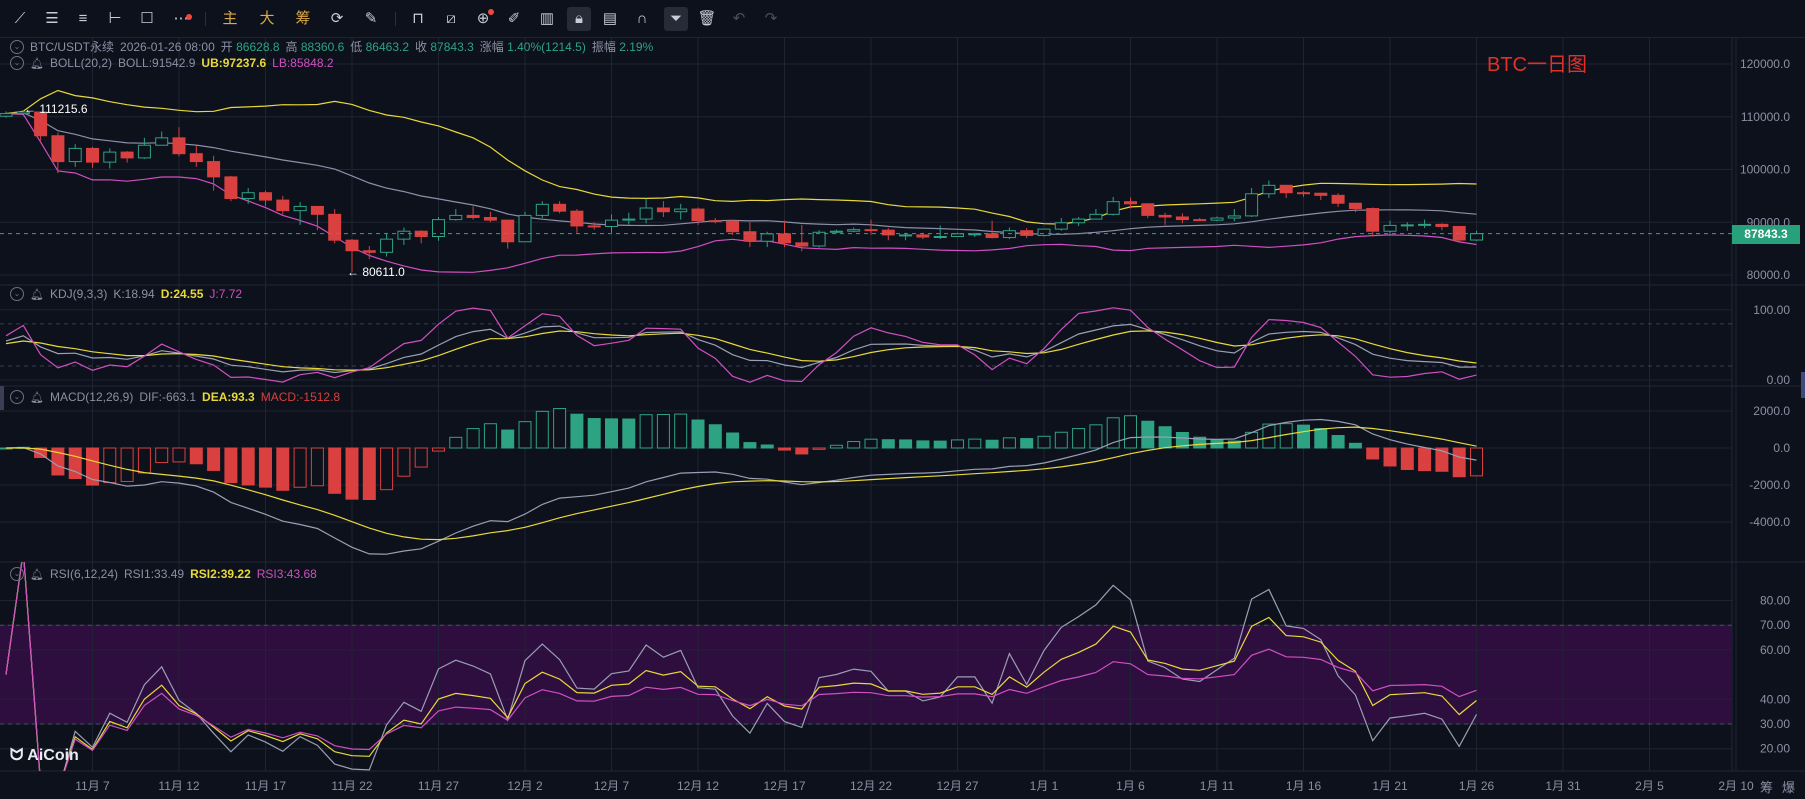 The width and height of the screenshot is (1805, 799). What do you see at coordinates (81, 63) in the screenshot?
I see `boll-name: BOLL(20,2)` at bounding box center [81, 63].